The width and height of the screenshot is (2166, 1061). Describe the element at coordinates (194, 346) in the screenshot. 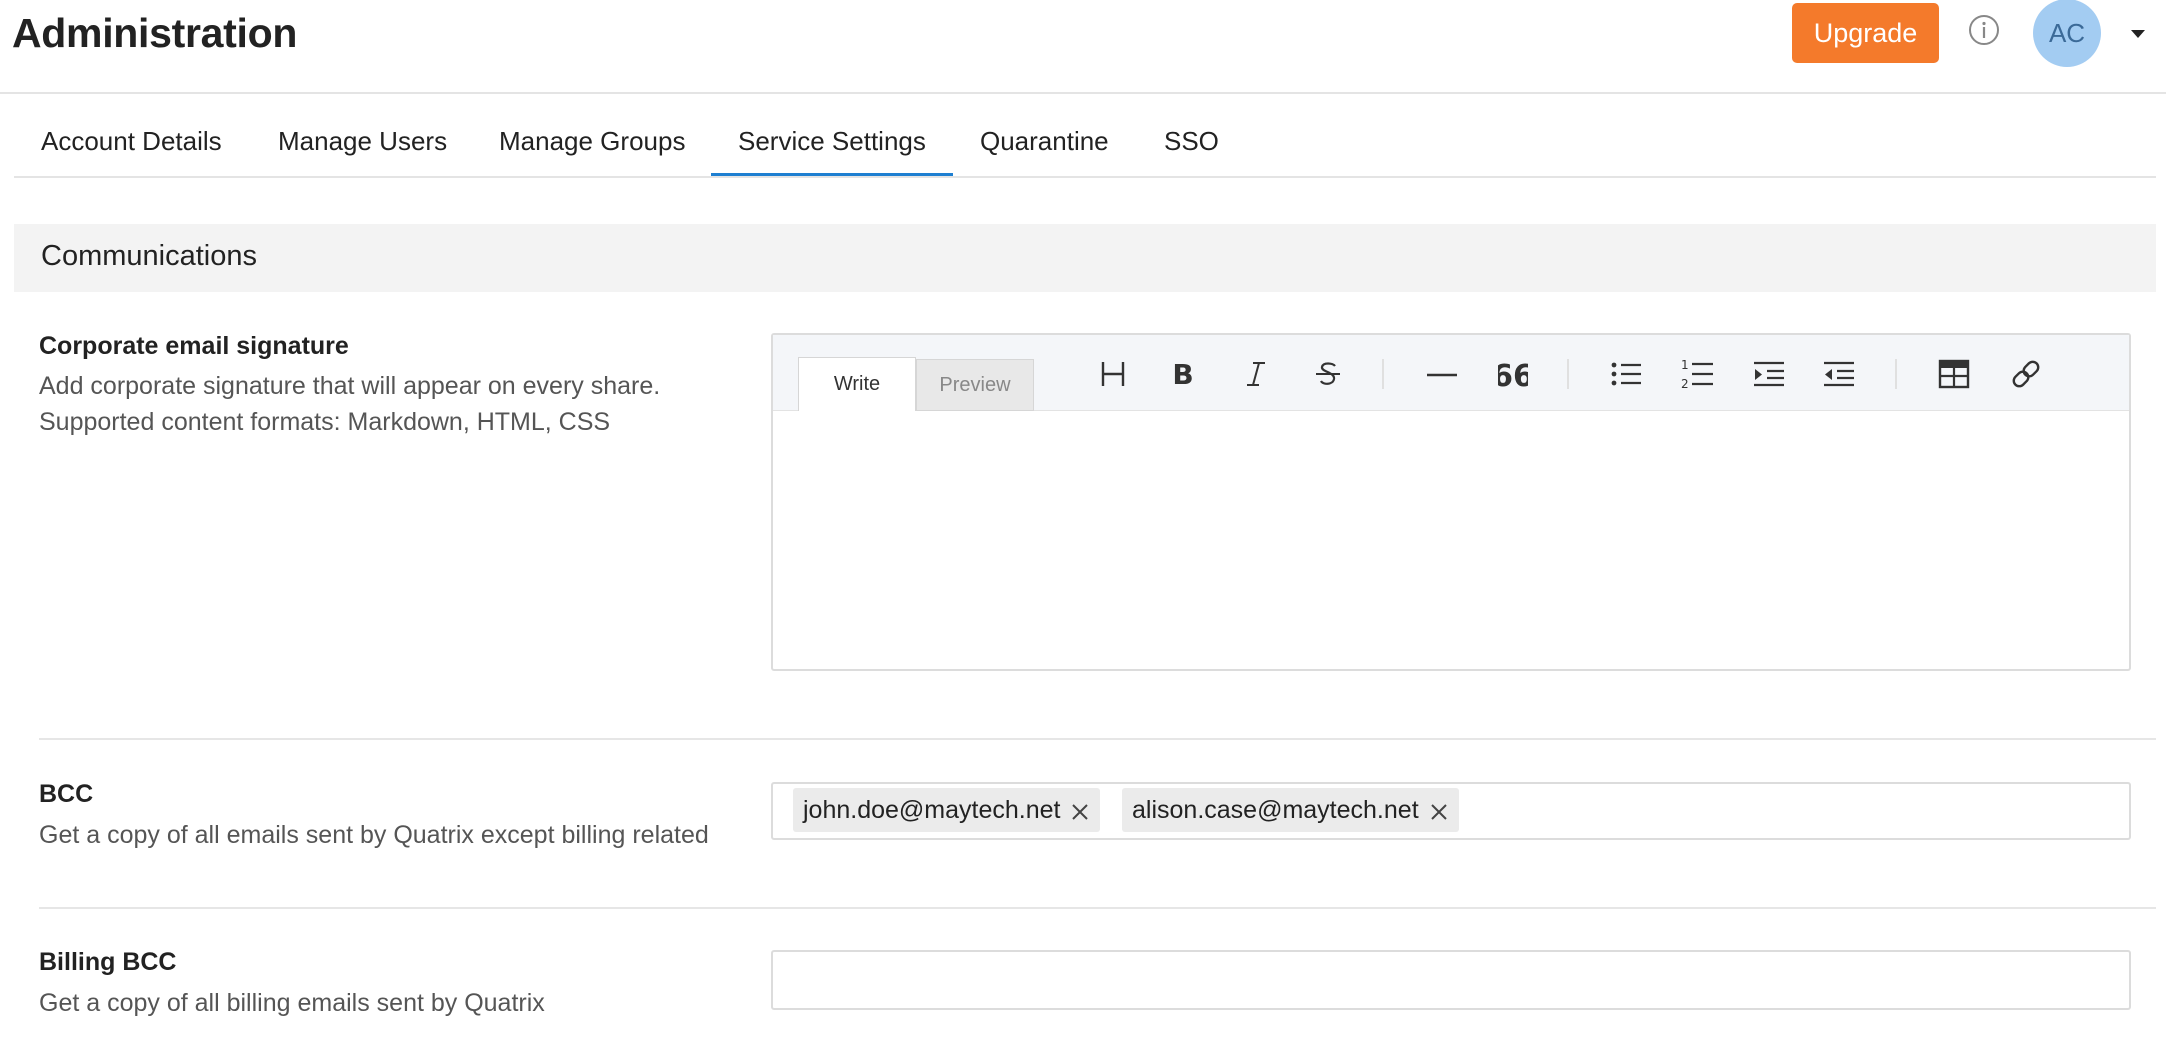

I see `signature-label: Corporate email signature` at that location.